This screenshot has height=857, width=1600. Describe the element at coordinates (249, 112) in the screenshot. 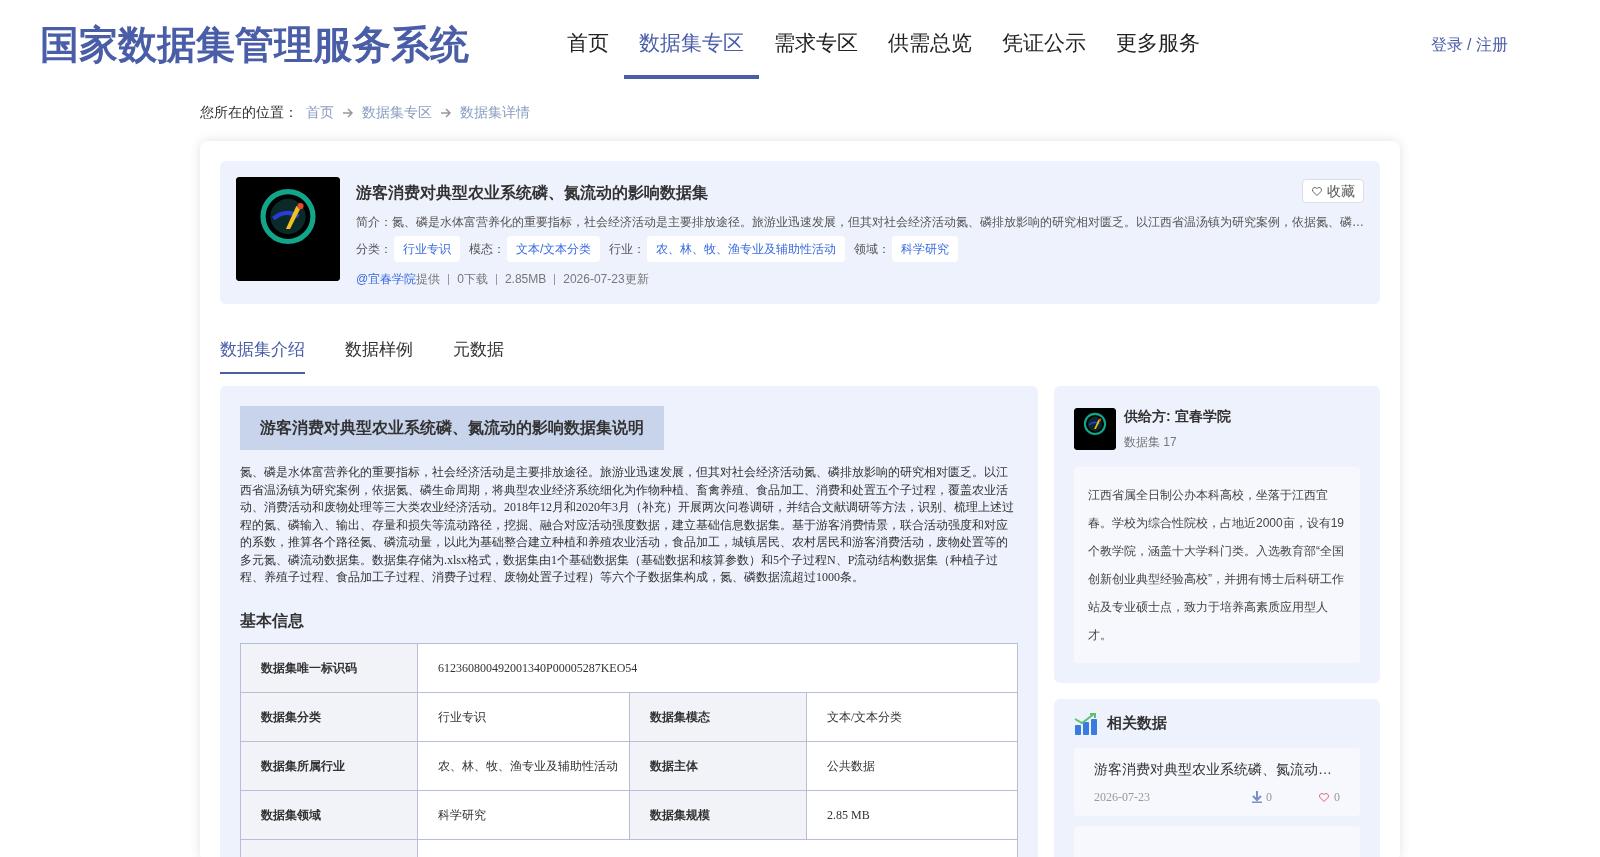

I see `breadcrumb-label: 您所在的位置：` at that location.